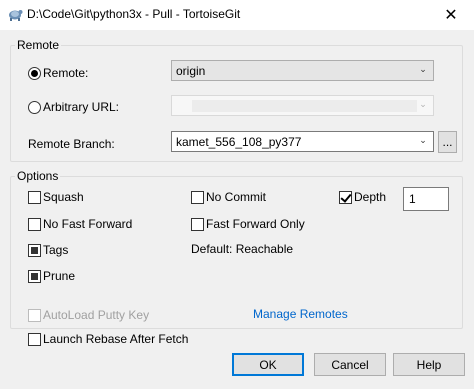 Image resolution: width=474 pixels, height=389 pixels. I want to click on remote-branch-combo: kamet_556_108_py377 ⌄, so click(302, 141).